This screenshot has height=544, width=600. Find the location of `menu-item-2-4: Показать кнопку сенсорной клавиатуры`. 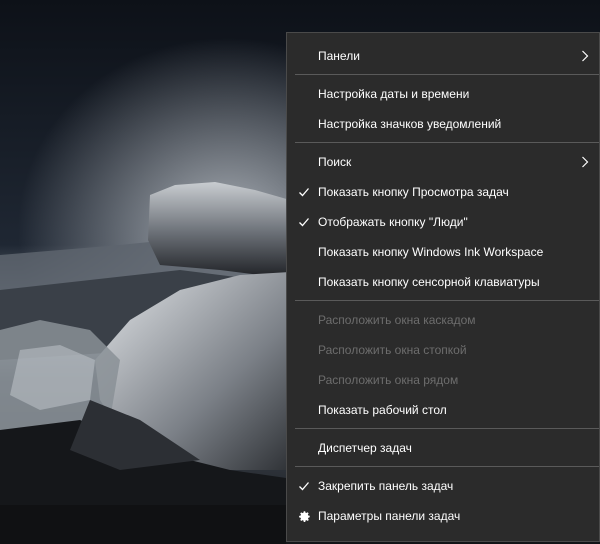

menu-item-2-4: Показать кнопку сенсорной клавиатуры is located at coordinates (443, 282).